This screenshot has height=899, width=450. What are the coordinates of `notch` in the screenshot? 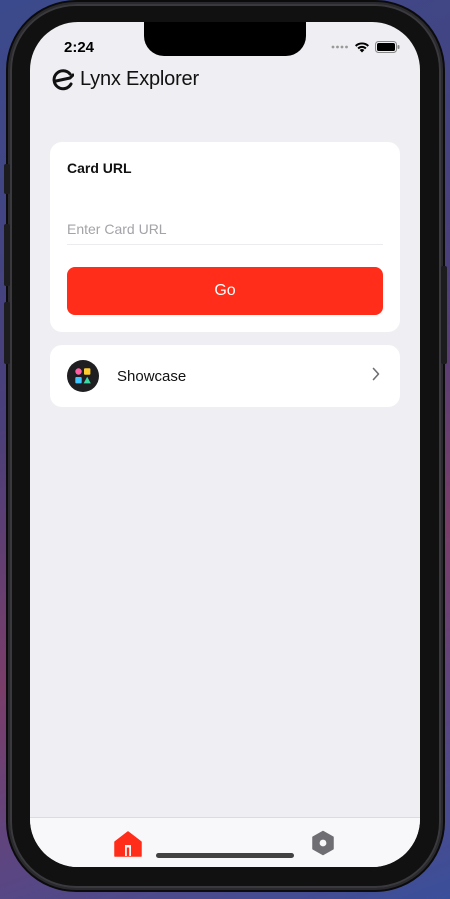 It's located at (225, 39).